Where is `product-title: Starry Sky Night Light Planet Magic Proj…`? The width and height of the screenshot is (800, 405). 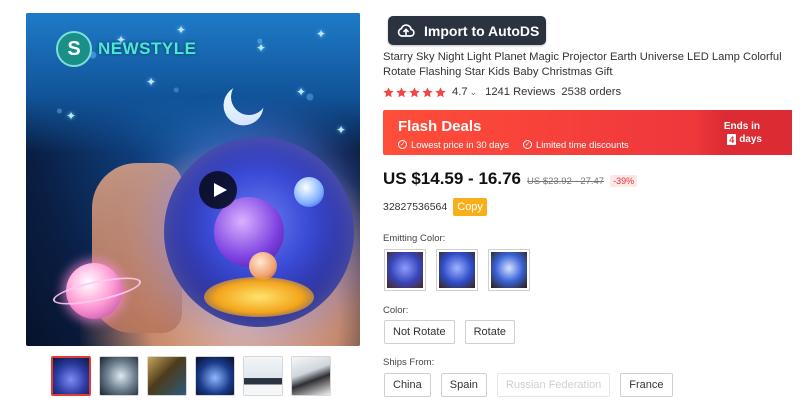 product-title: Starry Sky Night Light Planet Magic Proj… is located at coordinates (582, 64).